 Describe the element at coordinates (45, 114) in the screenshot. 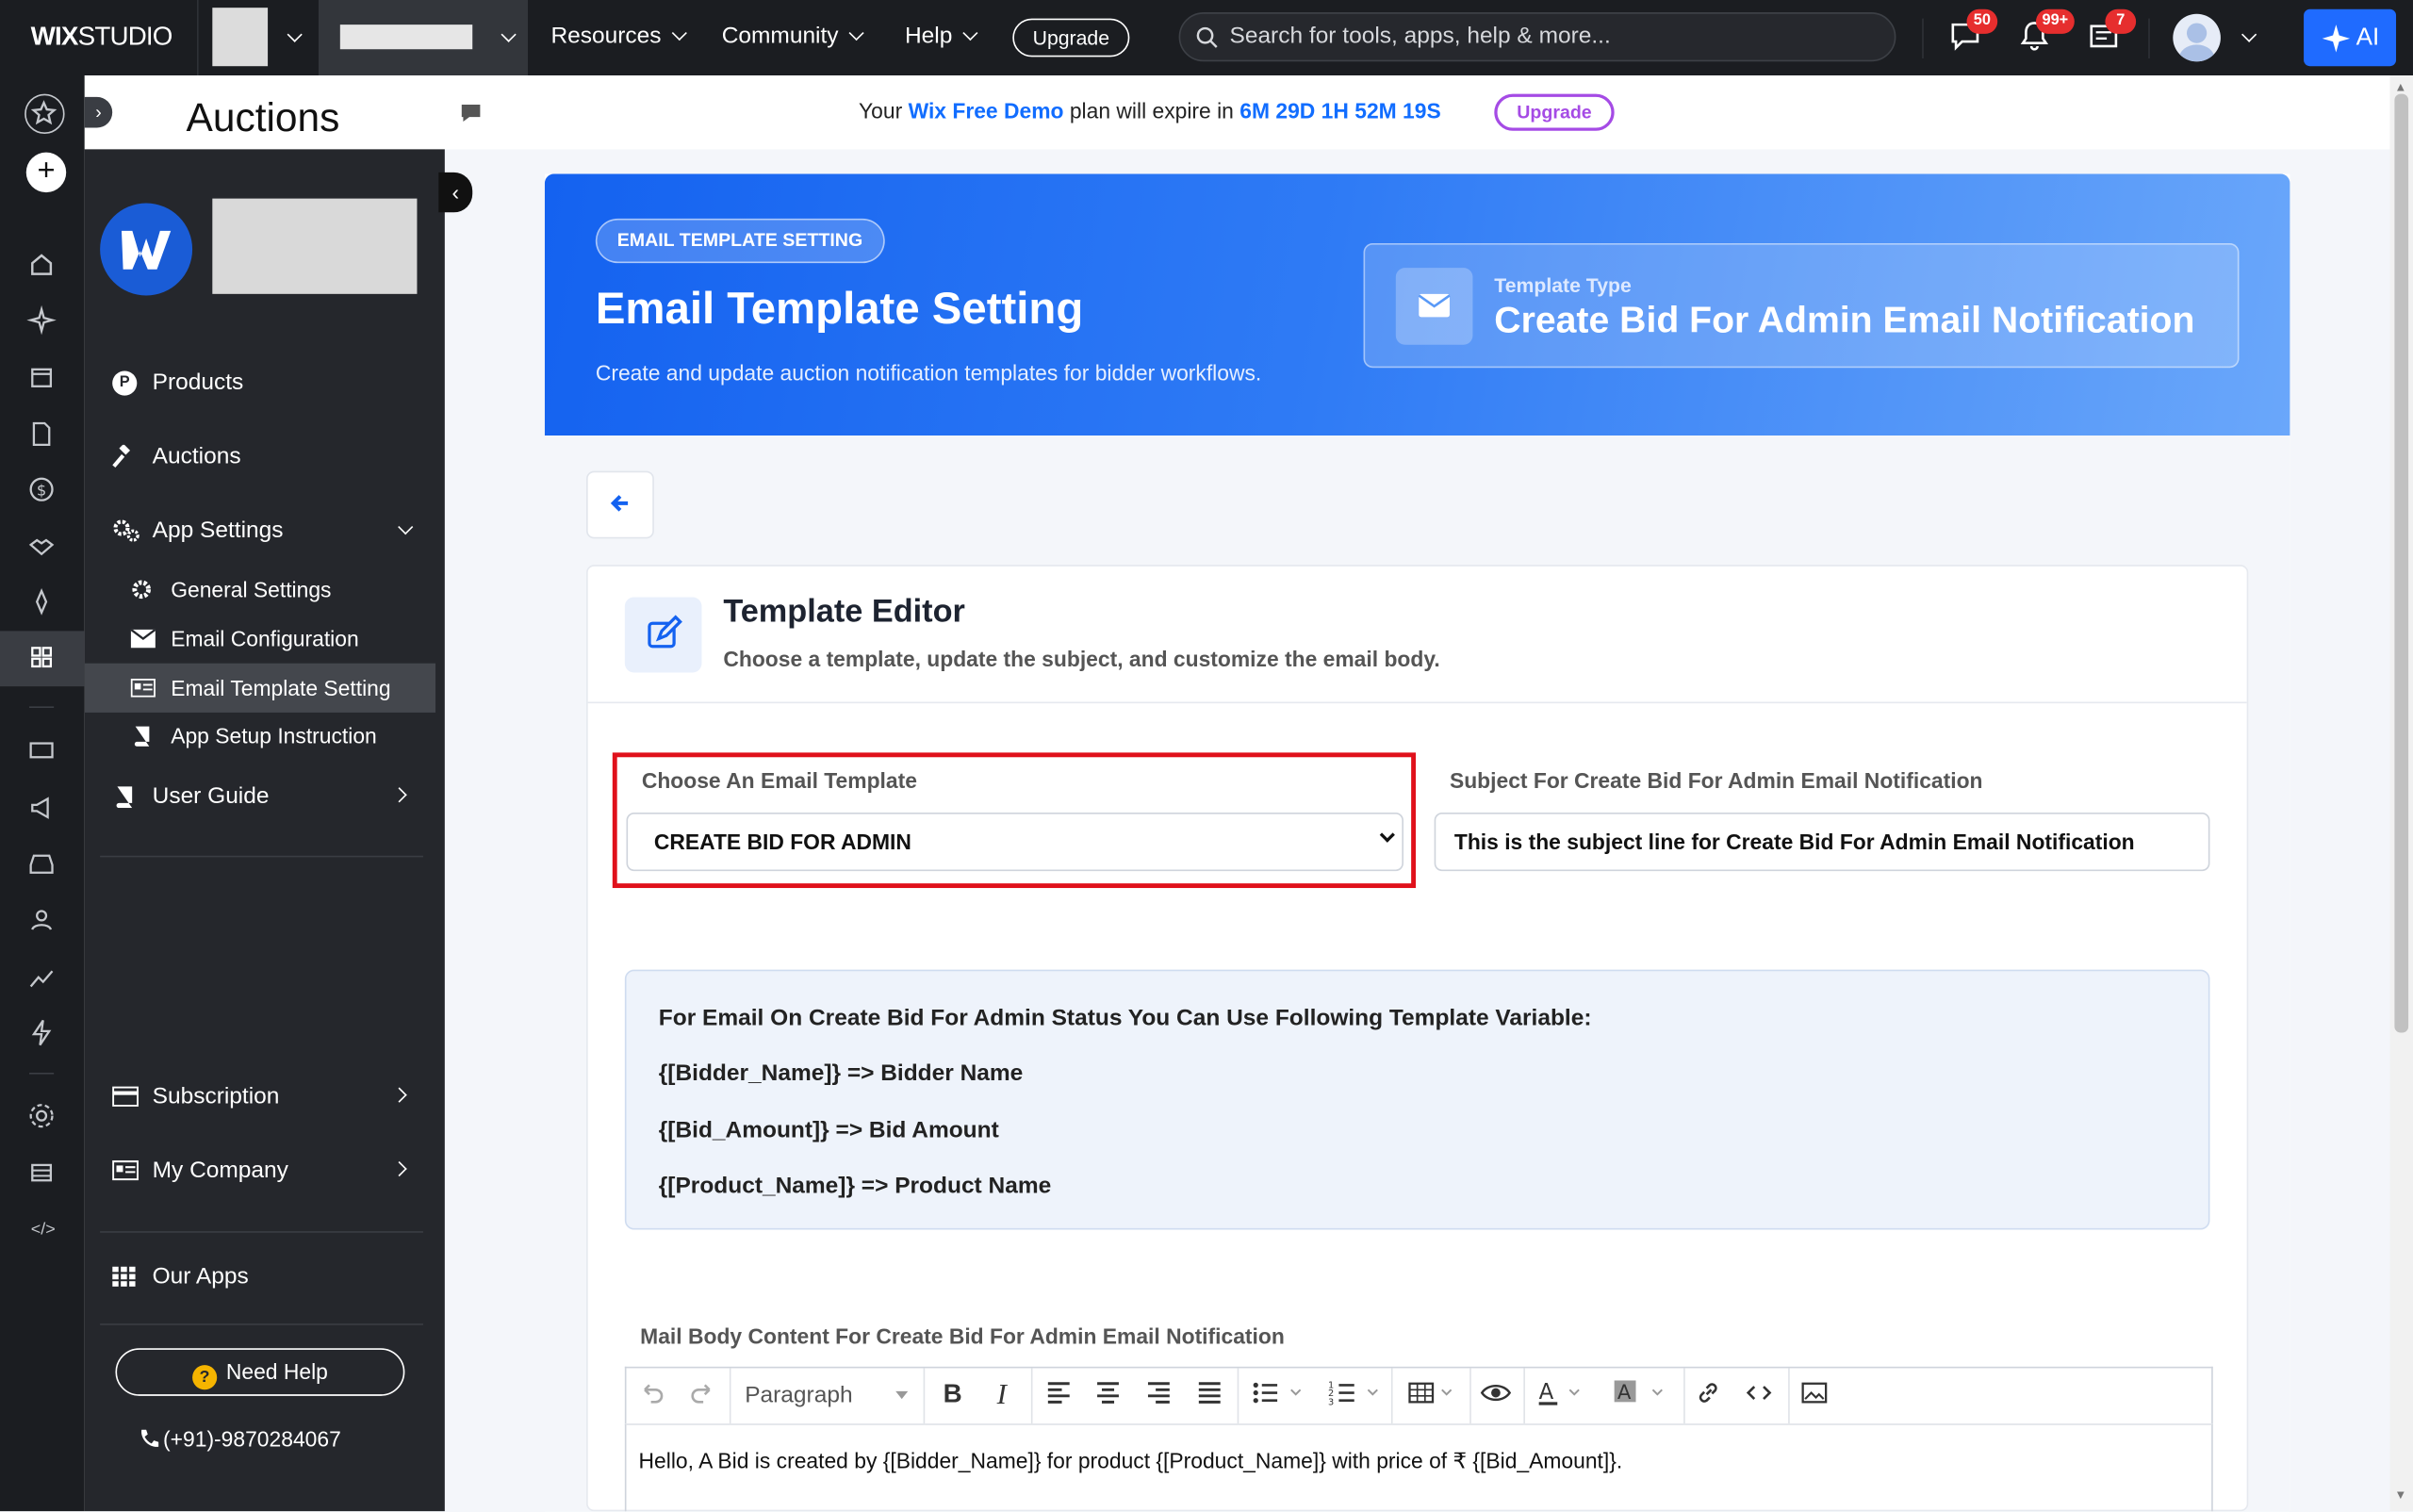

I see `star-icon` at that location.